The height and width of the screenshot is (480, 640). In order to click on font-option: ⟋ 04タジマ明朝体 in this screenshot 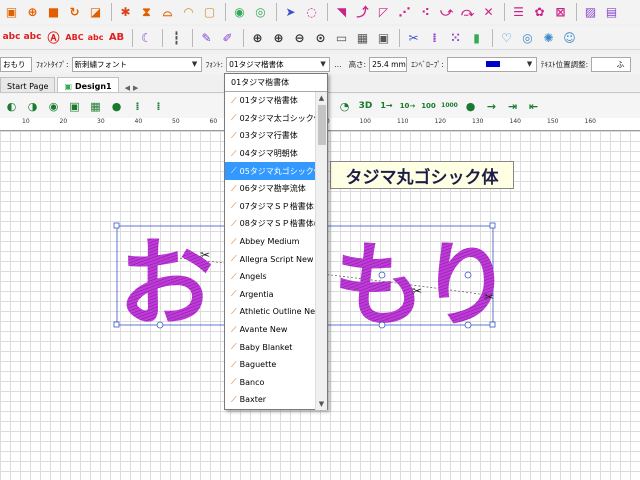, I will do `click(270, 154)`.